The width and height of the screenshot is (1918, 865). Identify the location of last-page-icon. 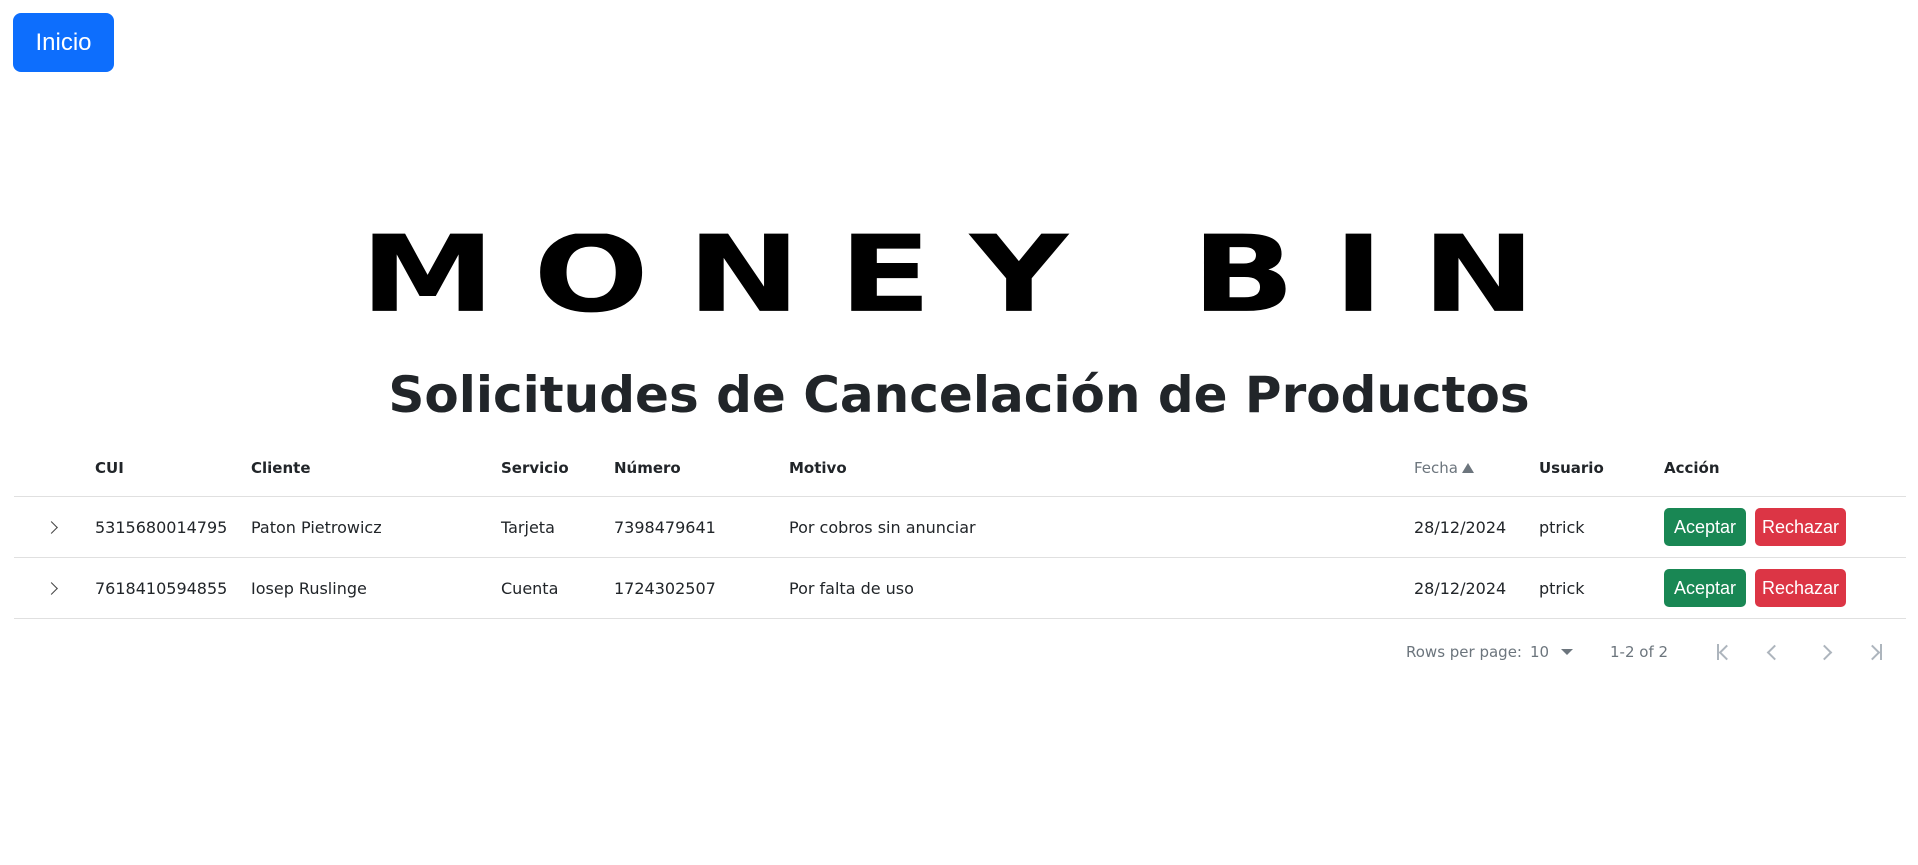
(1873, 652).